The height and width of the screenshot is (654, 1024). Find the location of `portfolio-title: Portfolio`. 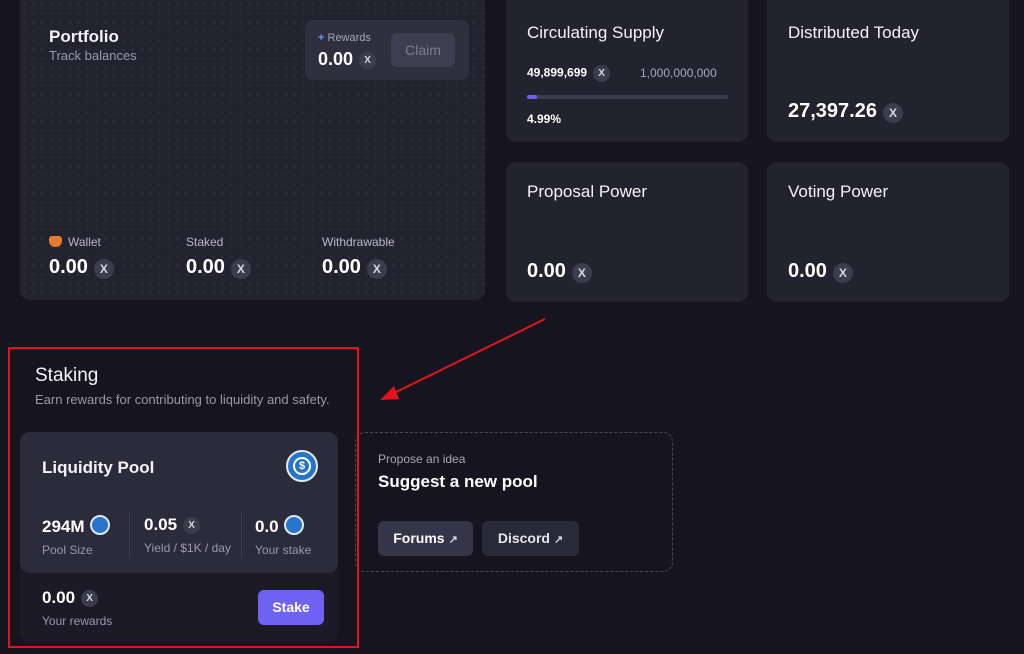

portfolio-title: Portfolio is located at coordinates (84, 36).